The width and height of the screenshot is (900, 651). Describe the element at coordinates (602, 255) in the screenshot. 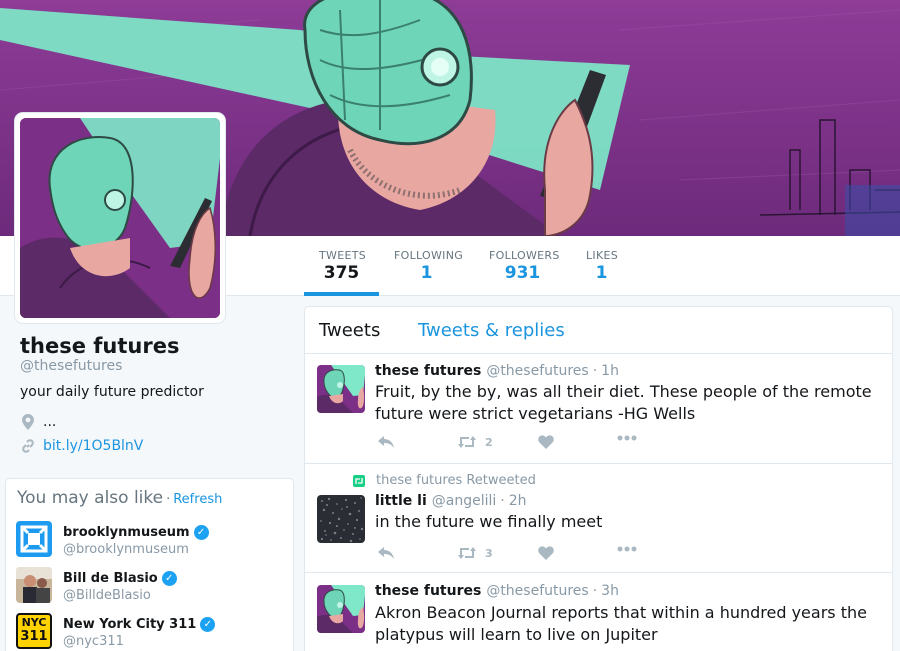

I see `stat-label: LIKES` at that location.